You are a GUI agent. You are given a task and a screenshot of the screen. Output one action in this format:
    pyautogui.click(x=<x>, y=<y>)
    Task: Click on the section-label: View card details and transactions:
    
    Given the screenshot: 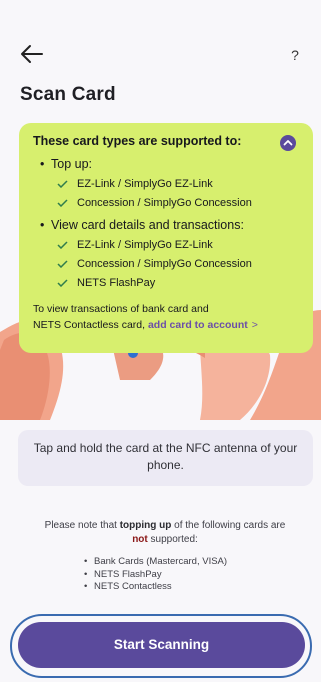 What is the action you would take?
    pyautogui.click(x=147, y=225)
    